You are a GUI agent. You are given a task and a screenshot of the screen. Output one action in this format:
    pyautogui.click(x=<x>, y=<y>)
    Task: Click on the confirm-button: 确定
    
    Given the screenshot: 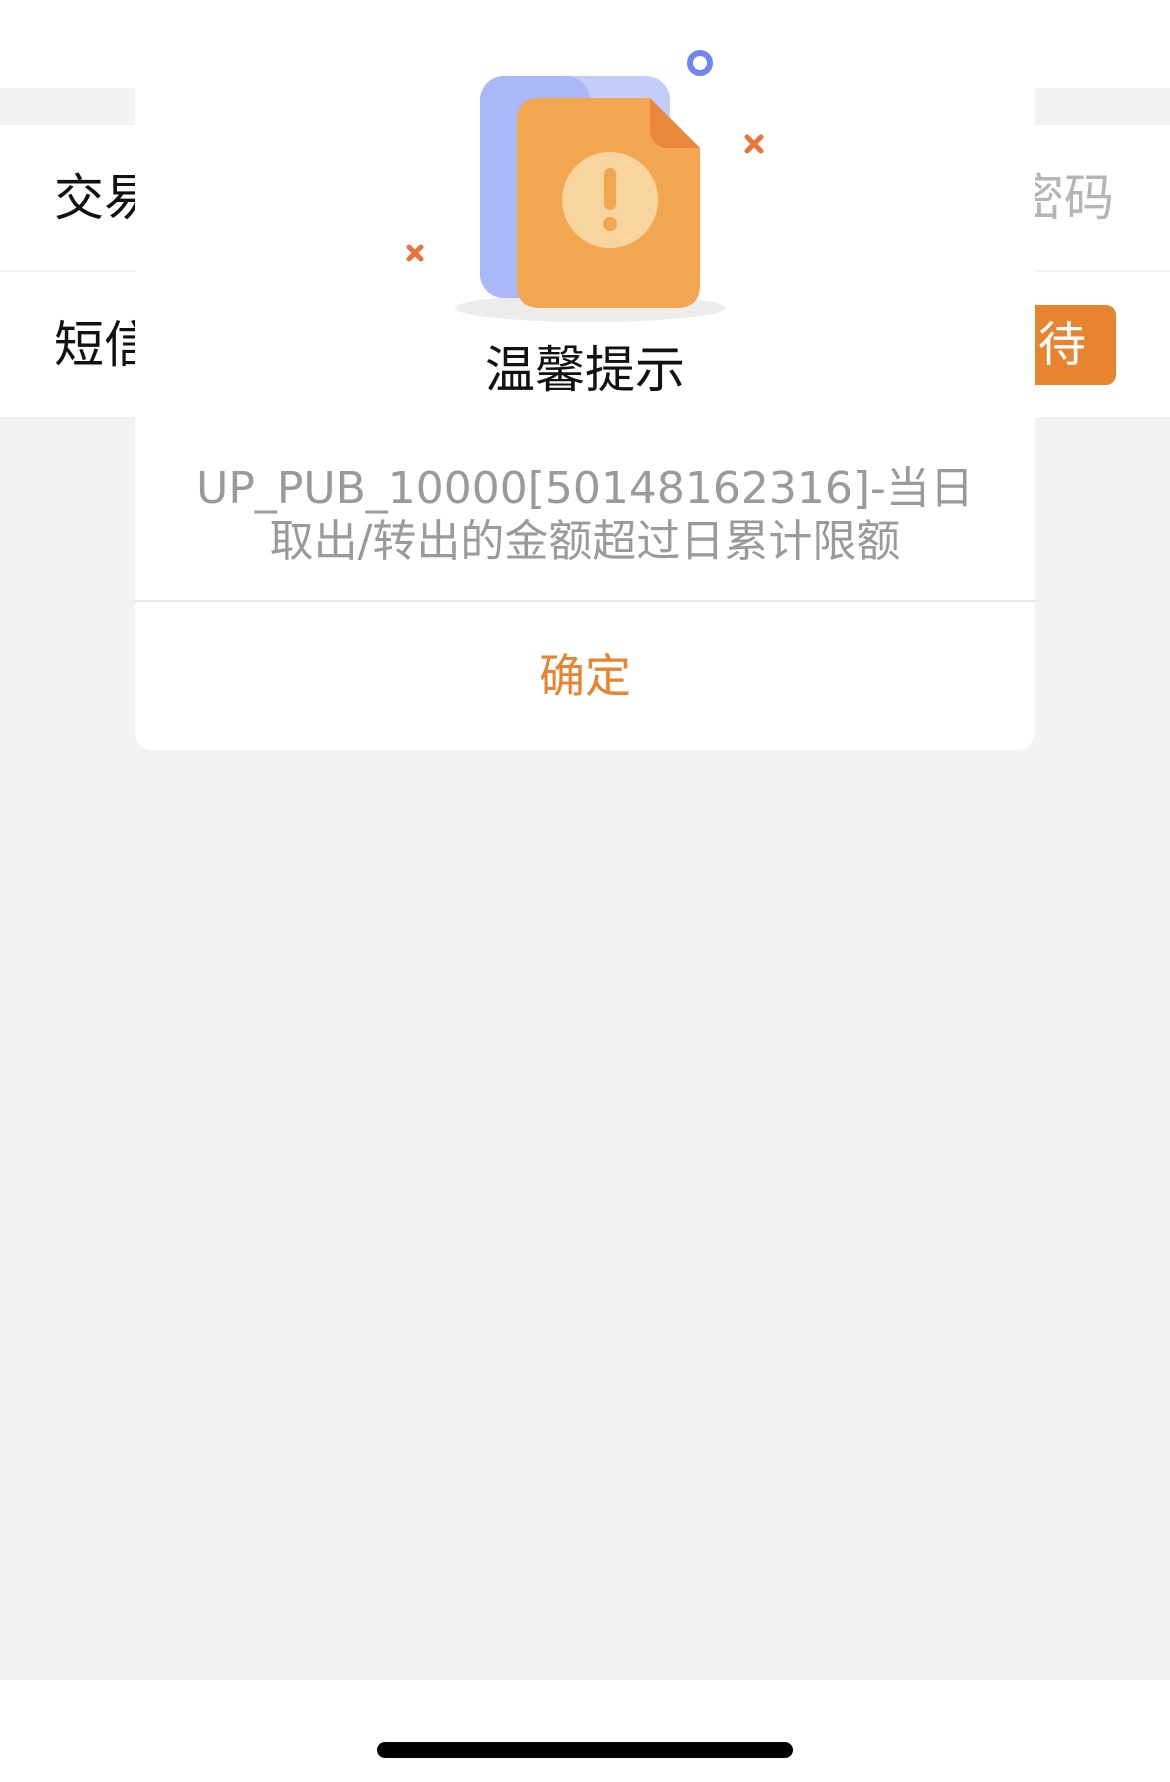 What is the action you would take?
    pyautogui.click(x=585, y=676)
    